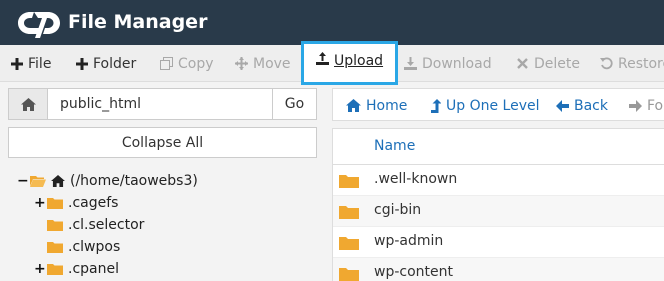 The width and height of the screenshot is (664, 281). I want to click on copy-button: Copy, so click(187, 63).